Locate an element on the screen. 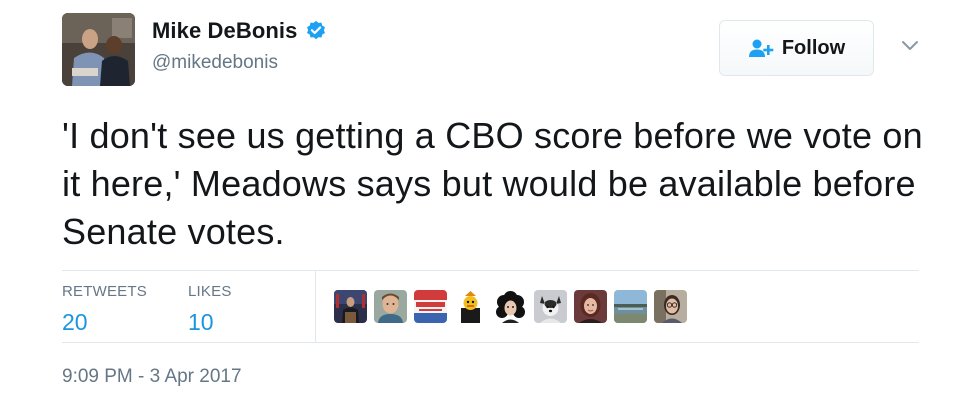  follow-button-label: Follow is located at coordinates (813, 47).